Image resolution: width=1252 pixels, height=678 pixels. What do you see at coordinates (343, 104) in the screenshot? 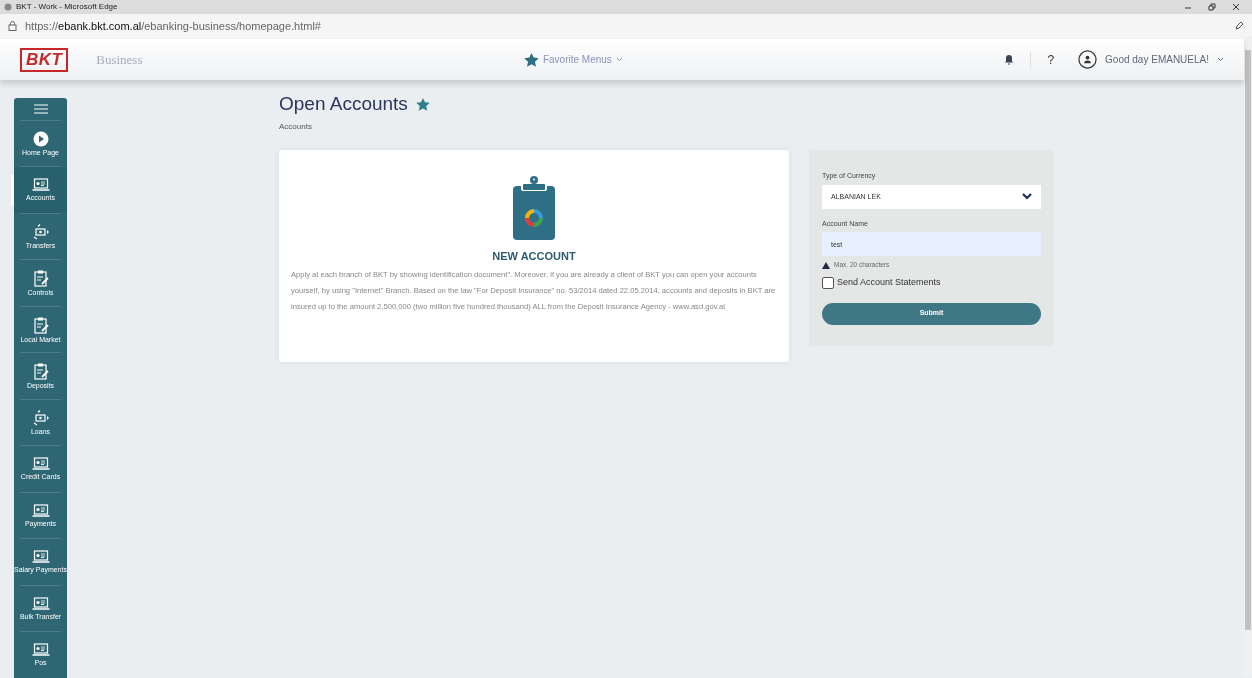
I see `page-title: Open Accounts` at bounding box center [343, 104].